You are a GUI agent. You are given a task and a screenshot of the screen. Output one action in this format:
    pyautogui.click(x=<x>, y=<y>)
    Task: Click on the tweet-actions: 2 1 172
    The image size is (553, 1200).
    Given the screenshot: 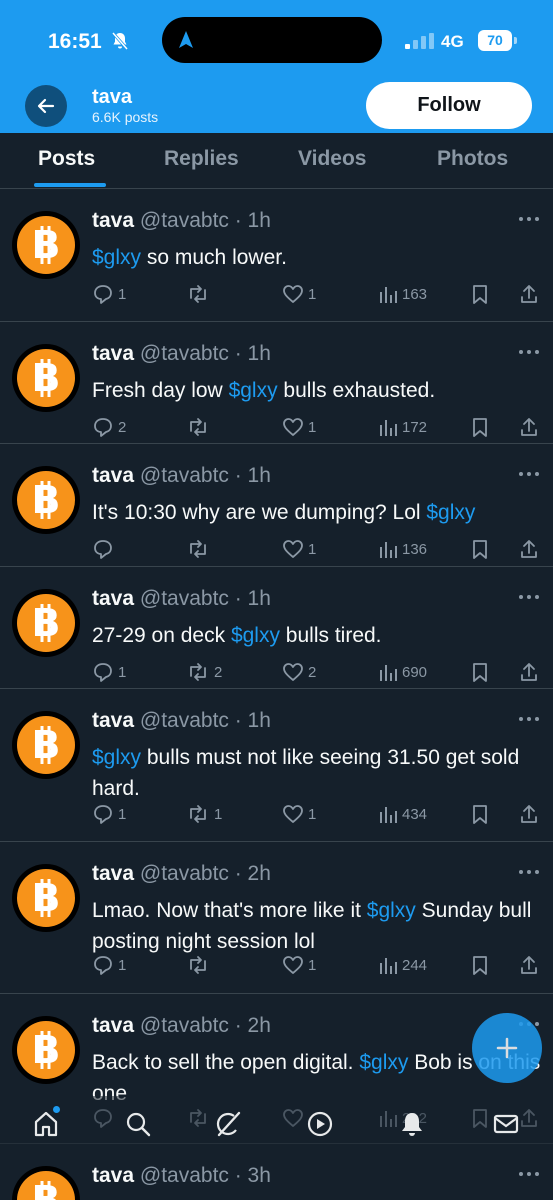 What is the action you would take?
    pyautogui.click(x=276, y=429)
    